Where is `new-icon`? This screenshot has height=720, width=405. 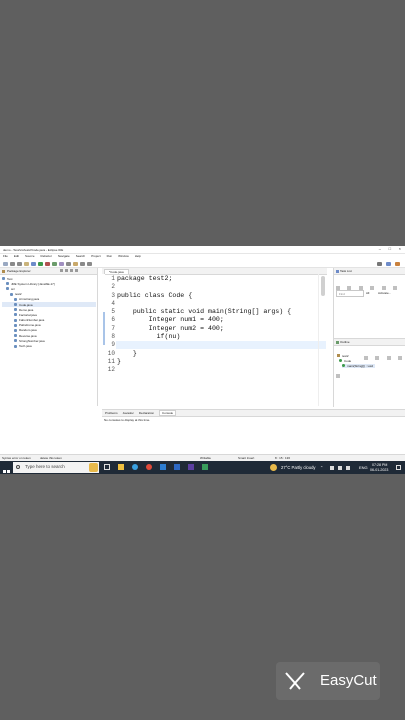 new-icon is located at coordinates (5, 263).